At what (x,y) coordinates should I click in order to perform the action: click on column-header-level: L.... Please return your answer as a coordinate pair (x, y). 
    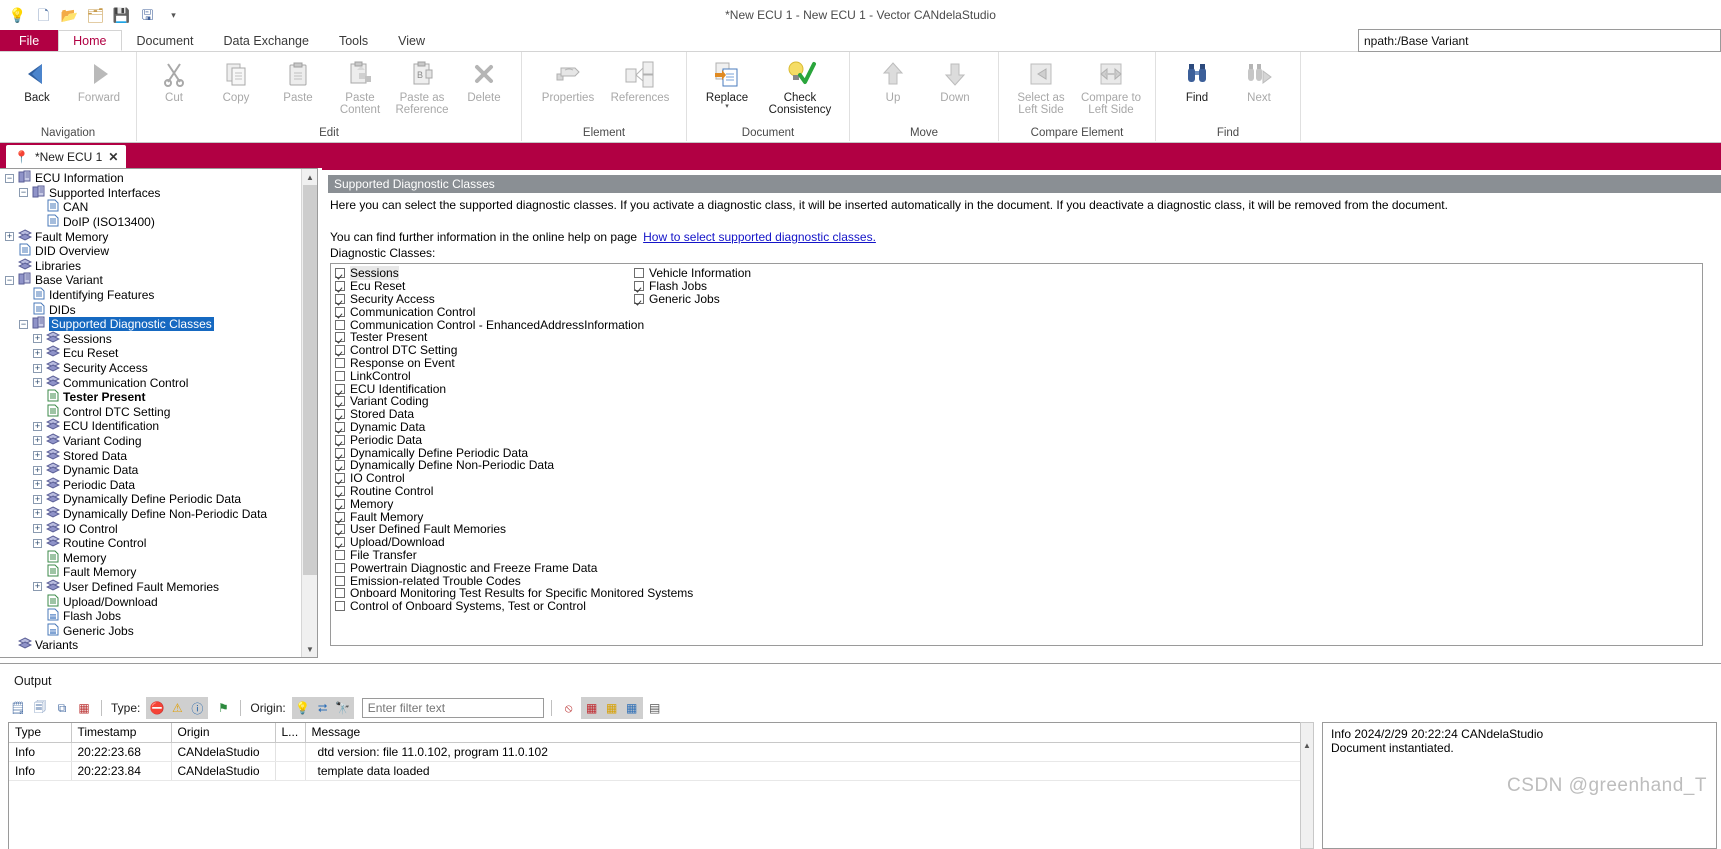
    Looking at the image, I should click on (290, 733).